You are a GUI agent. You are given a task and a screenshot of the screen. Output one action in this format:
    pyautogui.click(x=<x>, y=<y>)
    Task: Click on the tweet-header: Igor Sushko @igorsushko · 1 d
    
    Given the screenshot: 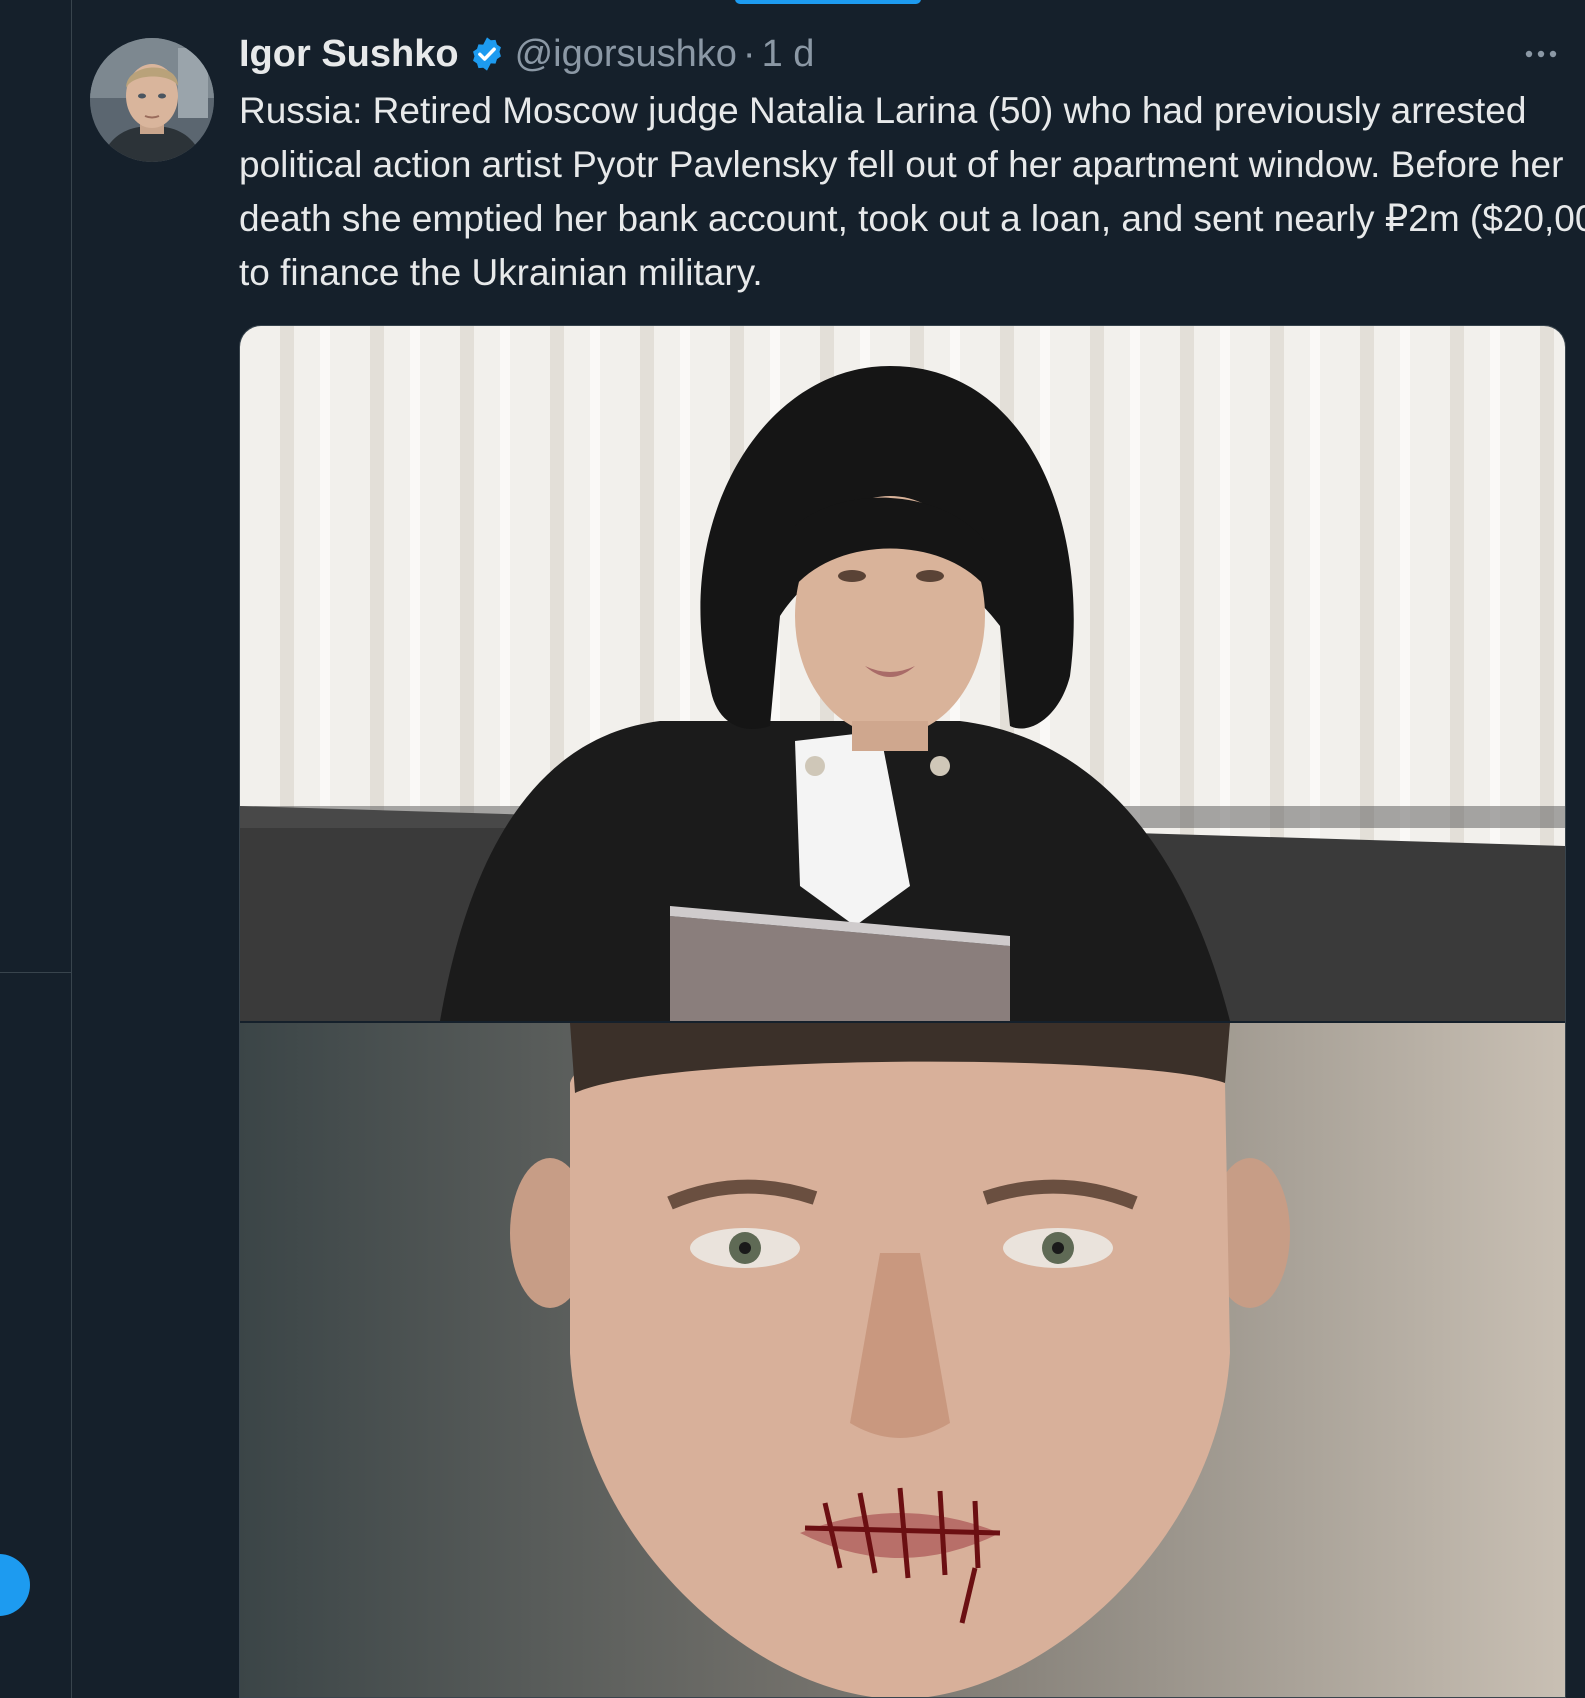 What is the action you would take?
    pyautogui.click(x=526, y=54)
    